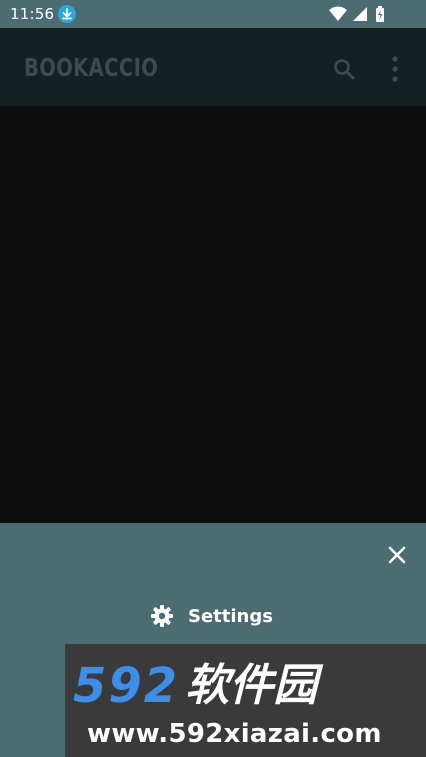 The height and width of the screenshot is (757, 426). What do you see at coordinates (91, 67) in the screenshot?
I see `app-title: BOOKACCIO` at bounding box center [91, 67].